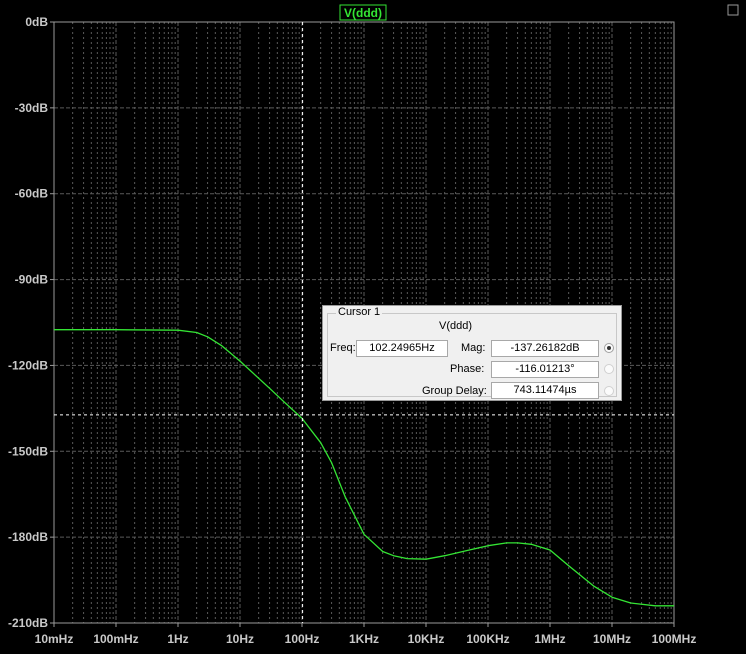 The width and height of the screenshot is (746, 654). I want to click on y-tick-label: -30dB, so click(32, 108).